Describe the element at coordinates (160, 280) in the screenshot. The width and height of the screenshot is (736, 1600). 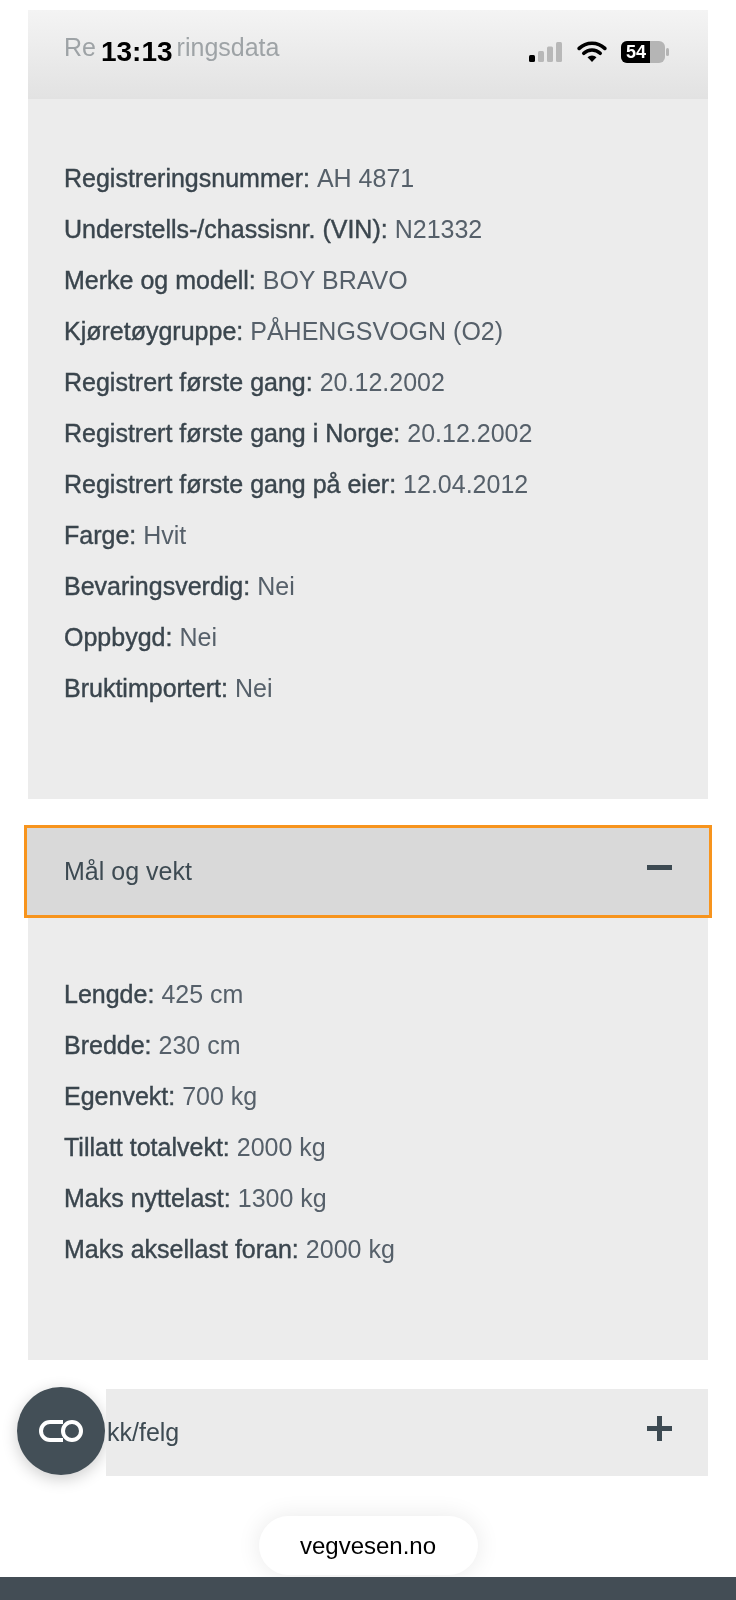
I see `field-label: Merke og modell:` at that location.